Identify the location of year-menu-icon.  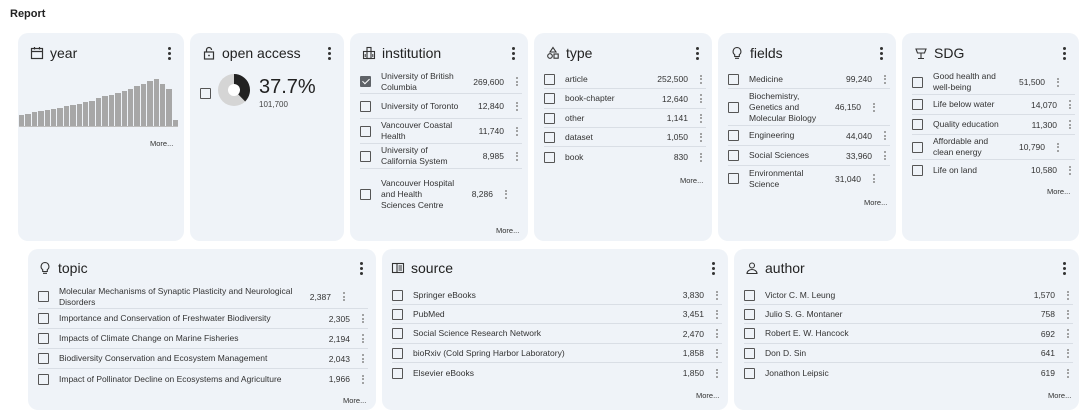
(169, 53).